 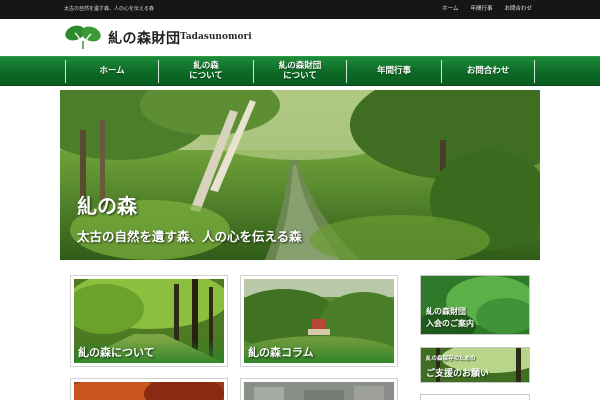 What do you see at coordinates (451, 359) in the screenshot?
I see `banner-line: 糺の森保存のための` at bounding box center [451, 359].